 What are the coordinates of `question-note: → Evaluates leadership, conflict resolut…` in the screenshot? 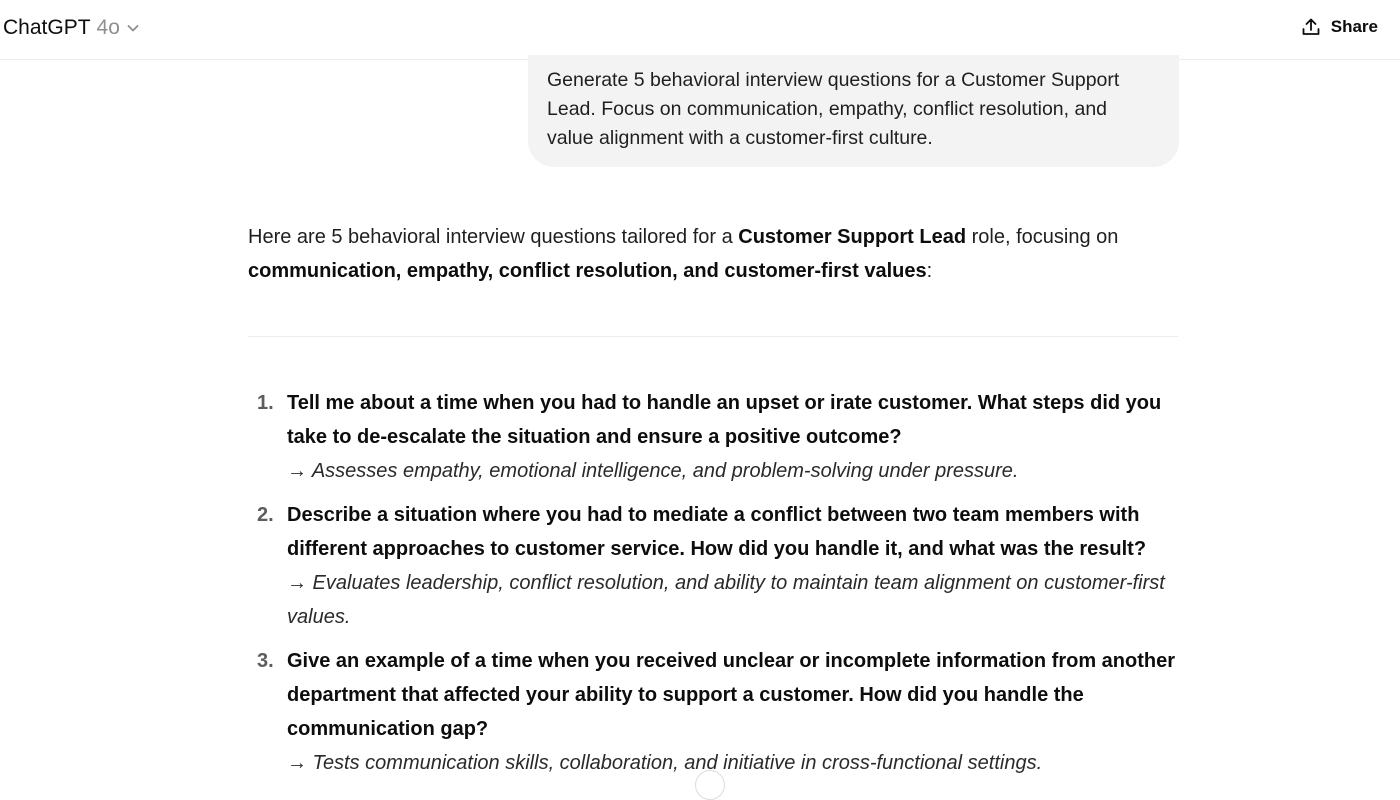 It's located at (726, 600).